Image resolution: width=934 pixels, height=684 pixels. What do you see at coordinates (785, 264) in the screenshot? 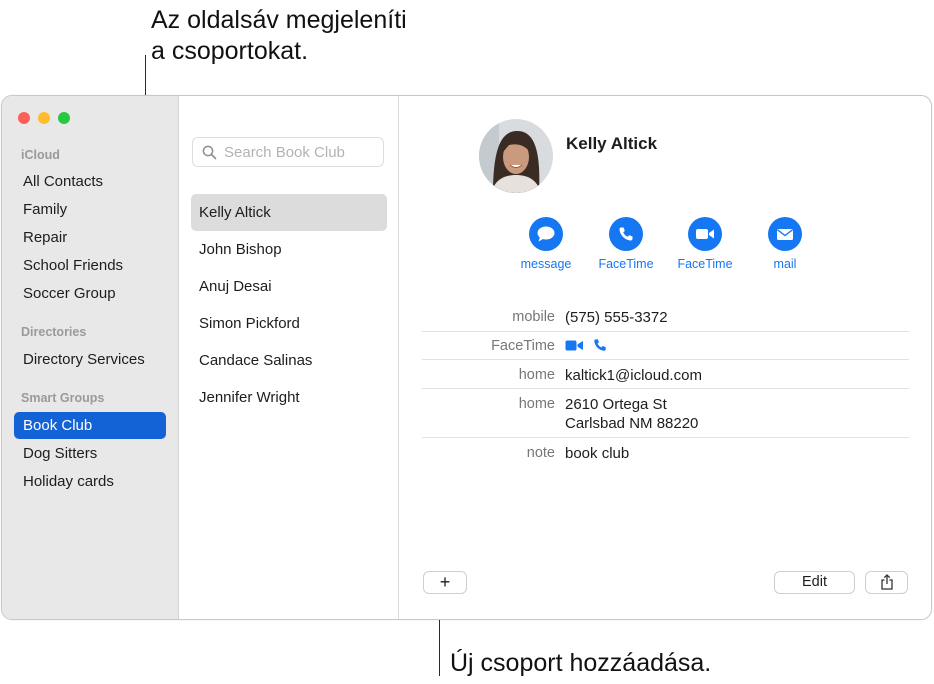
I see `mail-action-label: mail` at bounding box center [785, 264].